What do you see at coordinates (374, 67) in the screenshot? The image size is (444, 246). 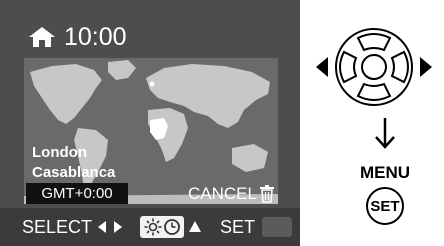 I see `cursor-button-icon` at bounding box center [374, 67].